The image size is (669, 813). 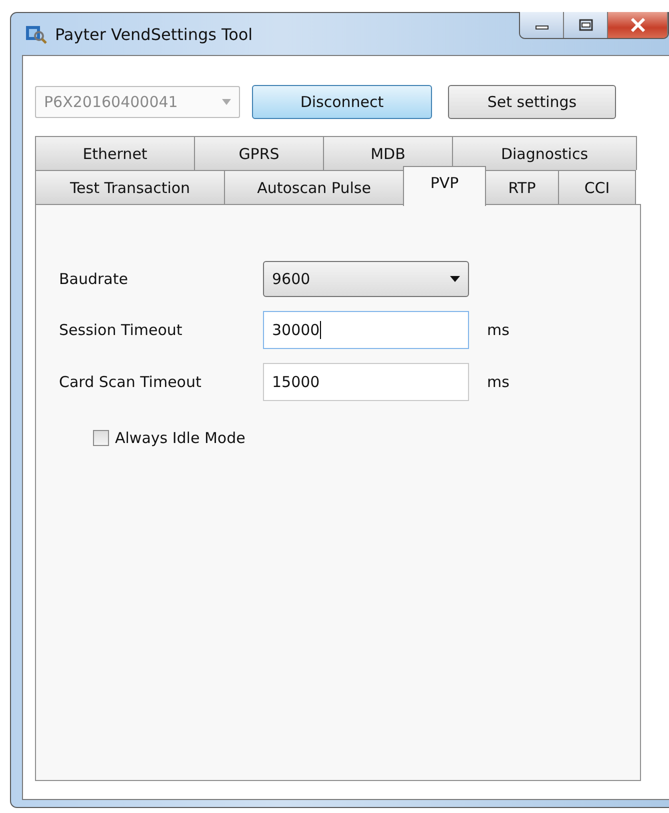 I want to click on maximize-button, so click(x=586, y=25).